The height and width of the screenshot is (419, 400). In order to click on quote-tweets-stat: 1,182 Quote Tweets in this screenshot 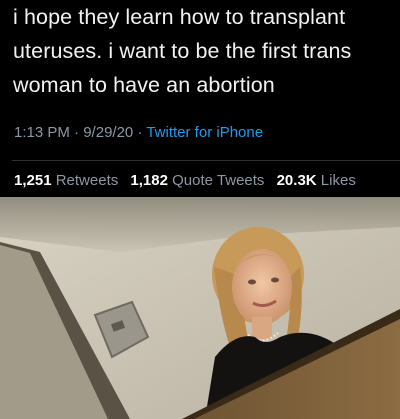, I will do `click(197, 180)`.